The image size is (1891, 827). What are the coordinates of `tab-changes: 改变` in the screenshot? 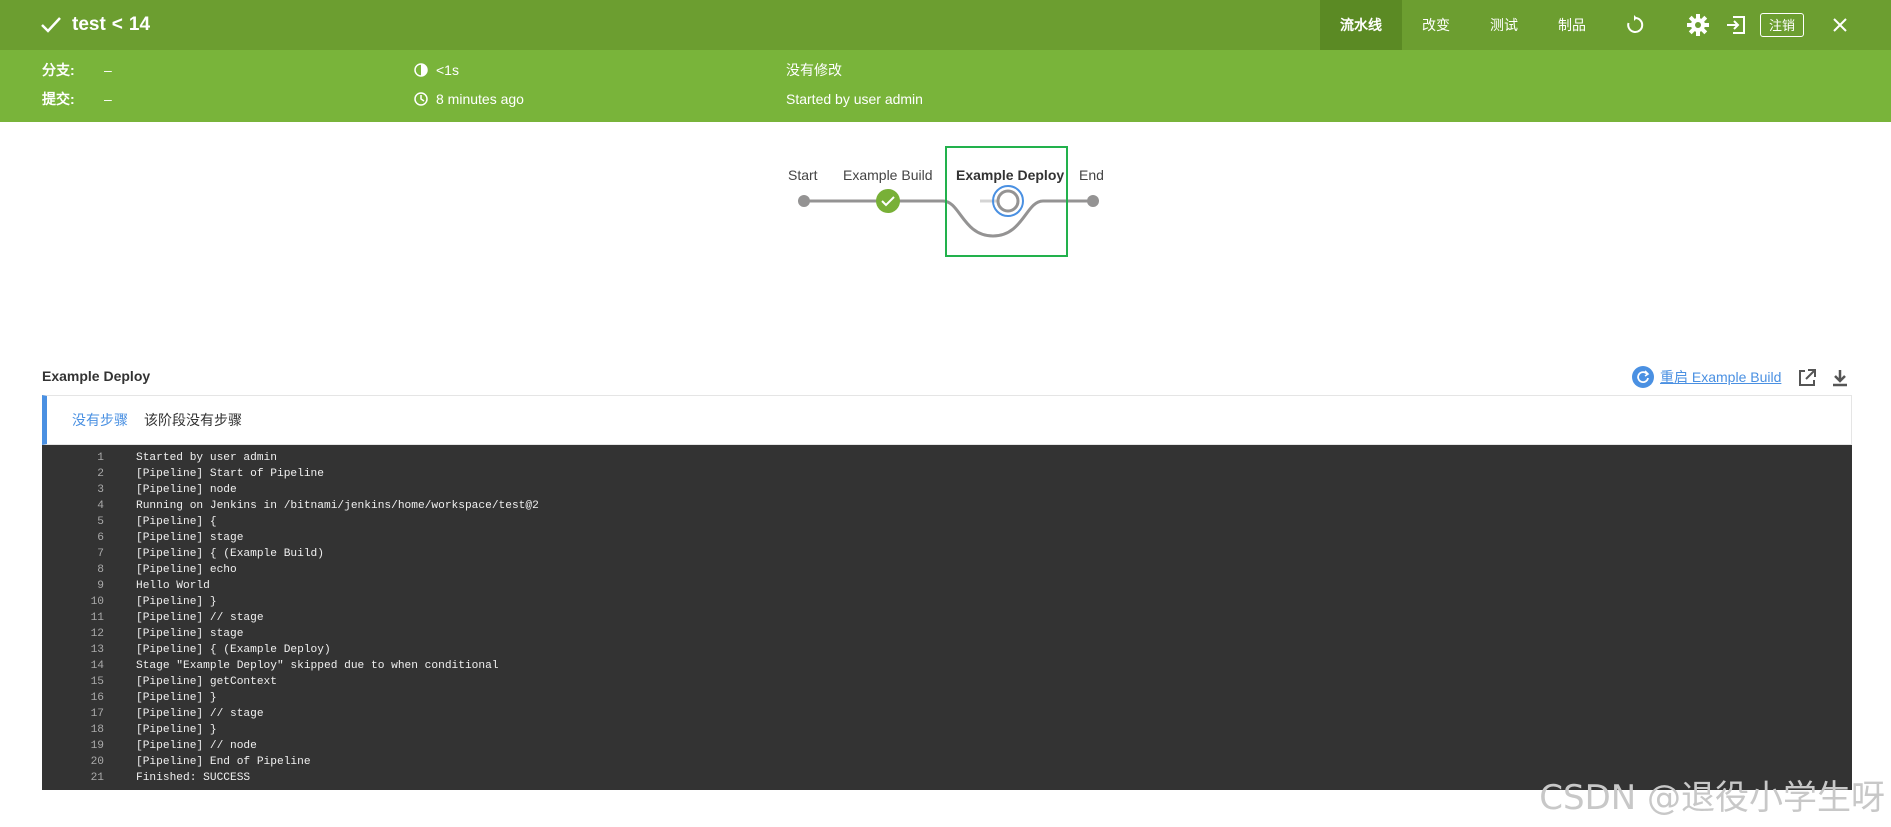 It's located at (1436, 25).